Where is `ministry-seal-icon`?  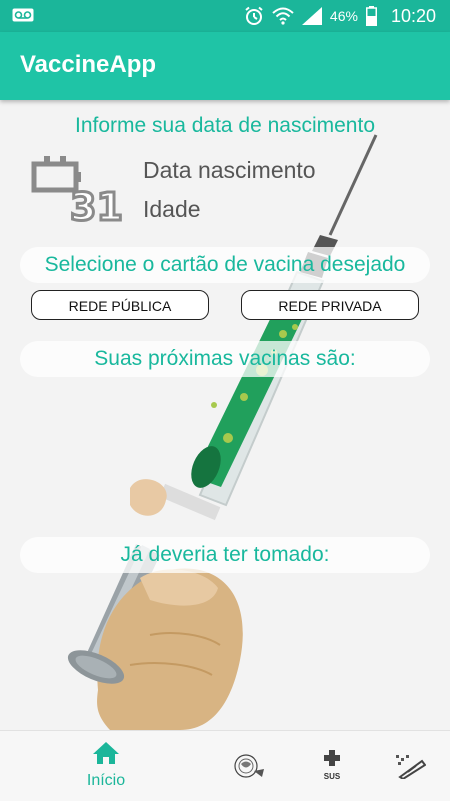
ministry-seal-icon is located at coordinates (249, 766).